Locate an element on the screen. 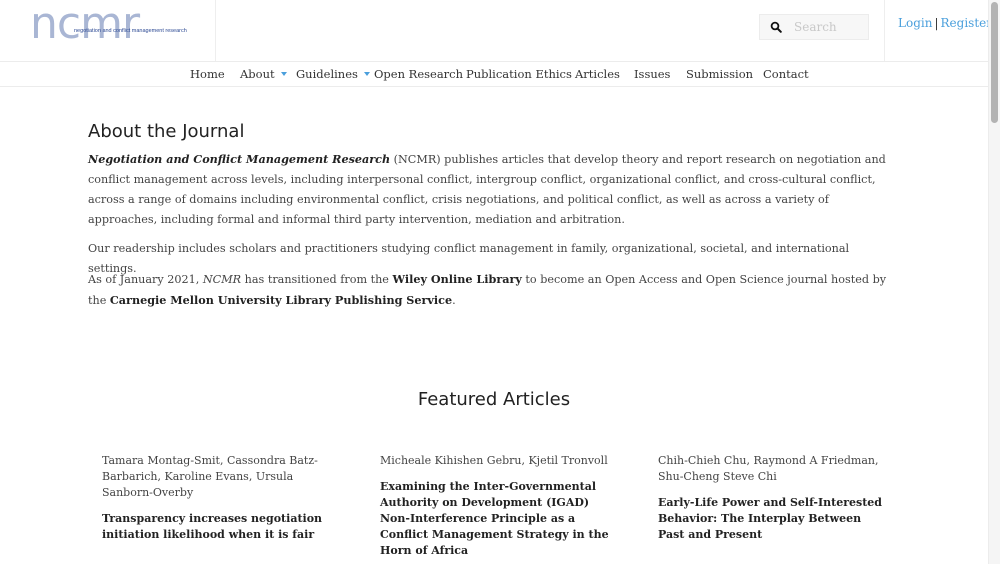 Image resolution: width=1000 pixels, height=564 pixels. nav-label: Publication Ethics is located at coordinates (519, 74).